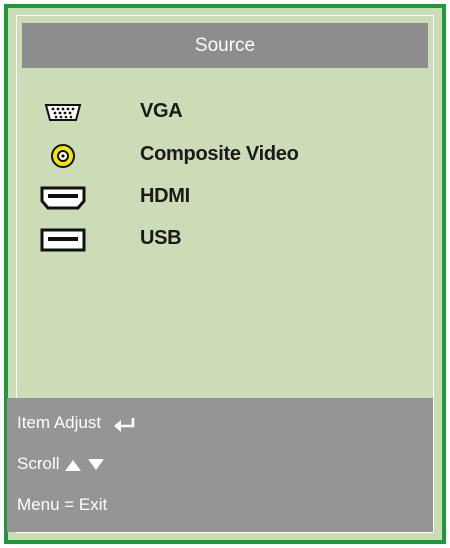 The width and height of the screenshot is (450, 548). What do you see at coordinates (62, 504) in the screenshot?
I see `help-exit: Menu = Exit` at bounding box center [62, 504].